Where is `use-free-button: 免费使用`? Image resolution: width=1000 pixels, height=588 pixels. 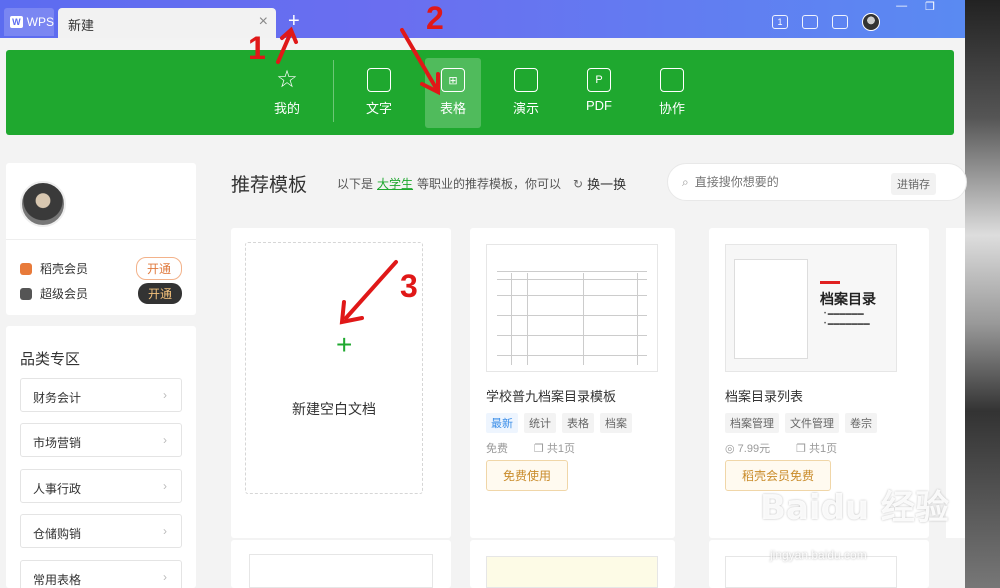 use-free-button: 免费使用 is located at coordinates (527, 475).